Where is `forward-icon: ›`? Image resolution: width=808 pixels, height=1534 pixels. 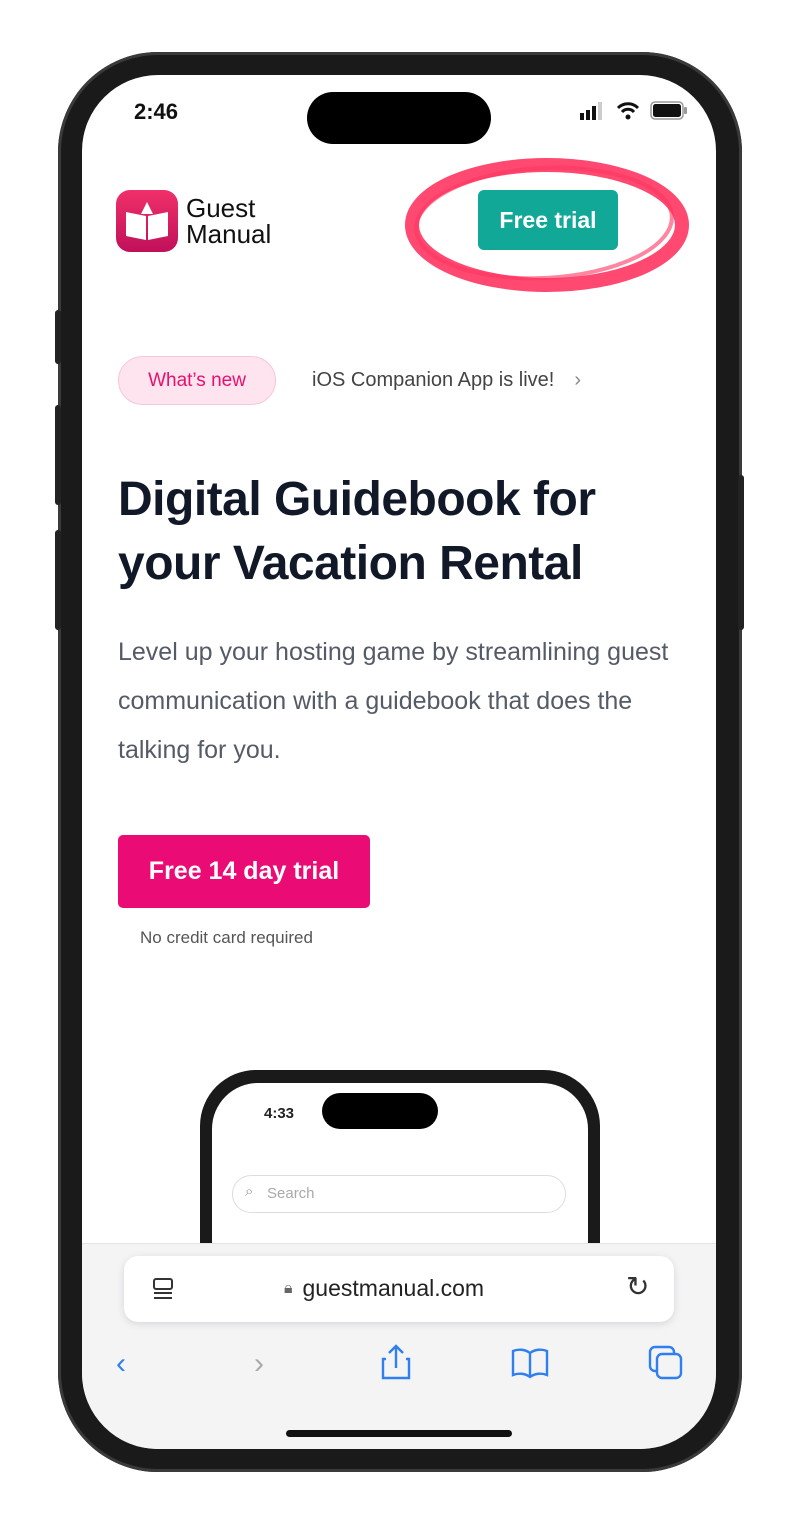 forward-icon: › is located at coordinates (259, 1364).